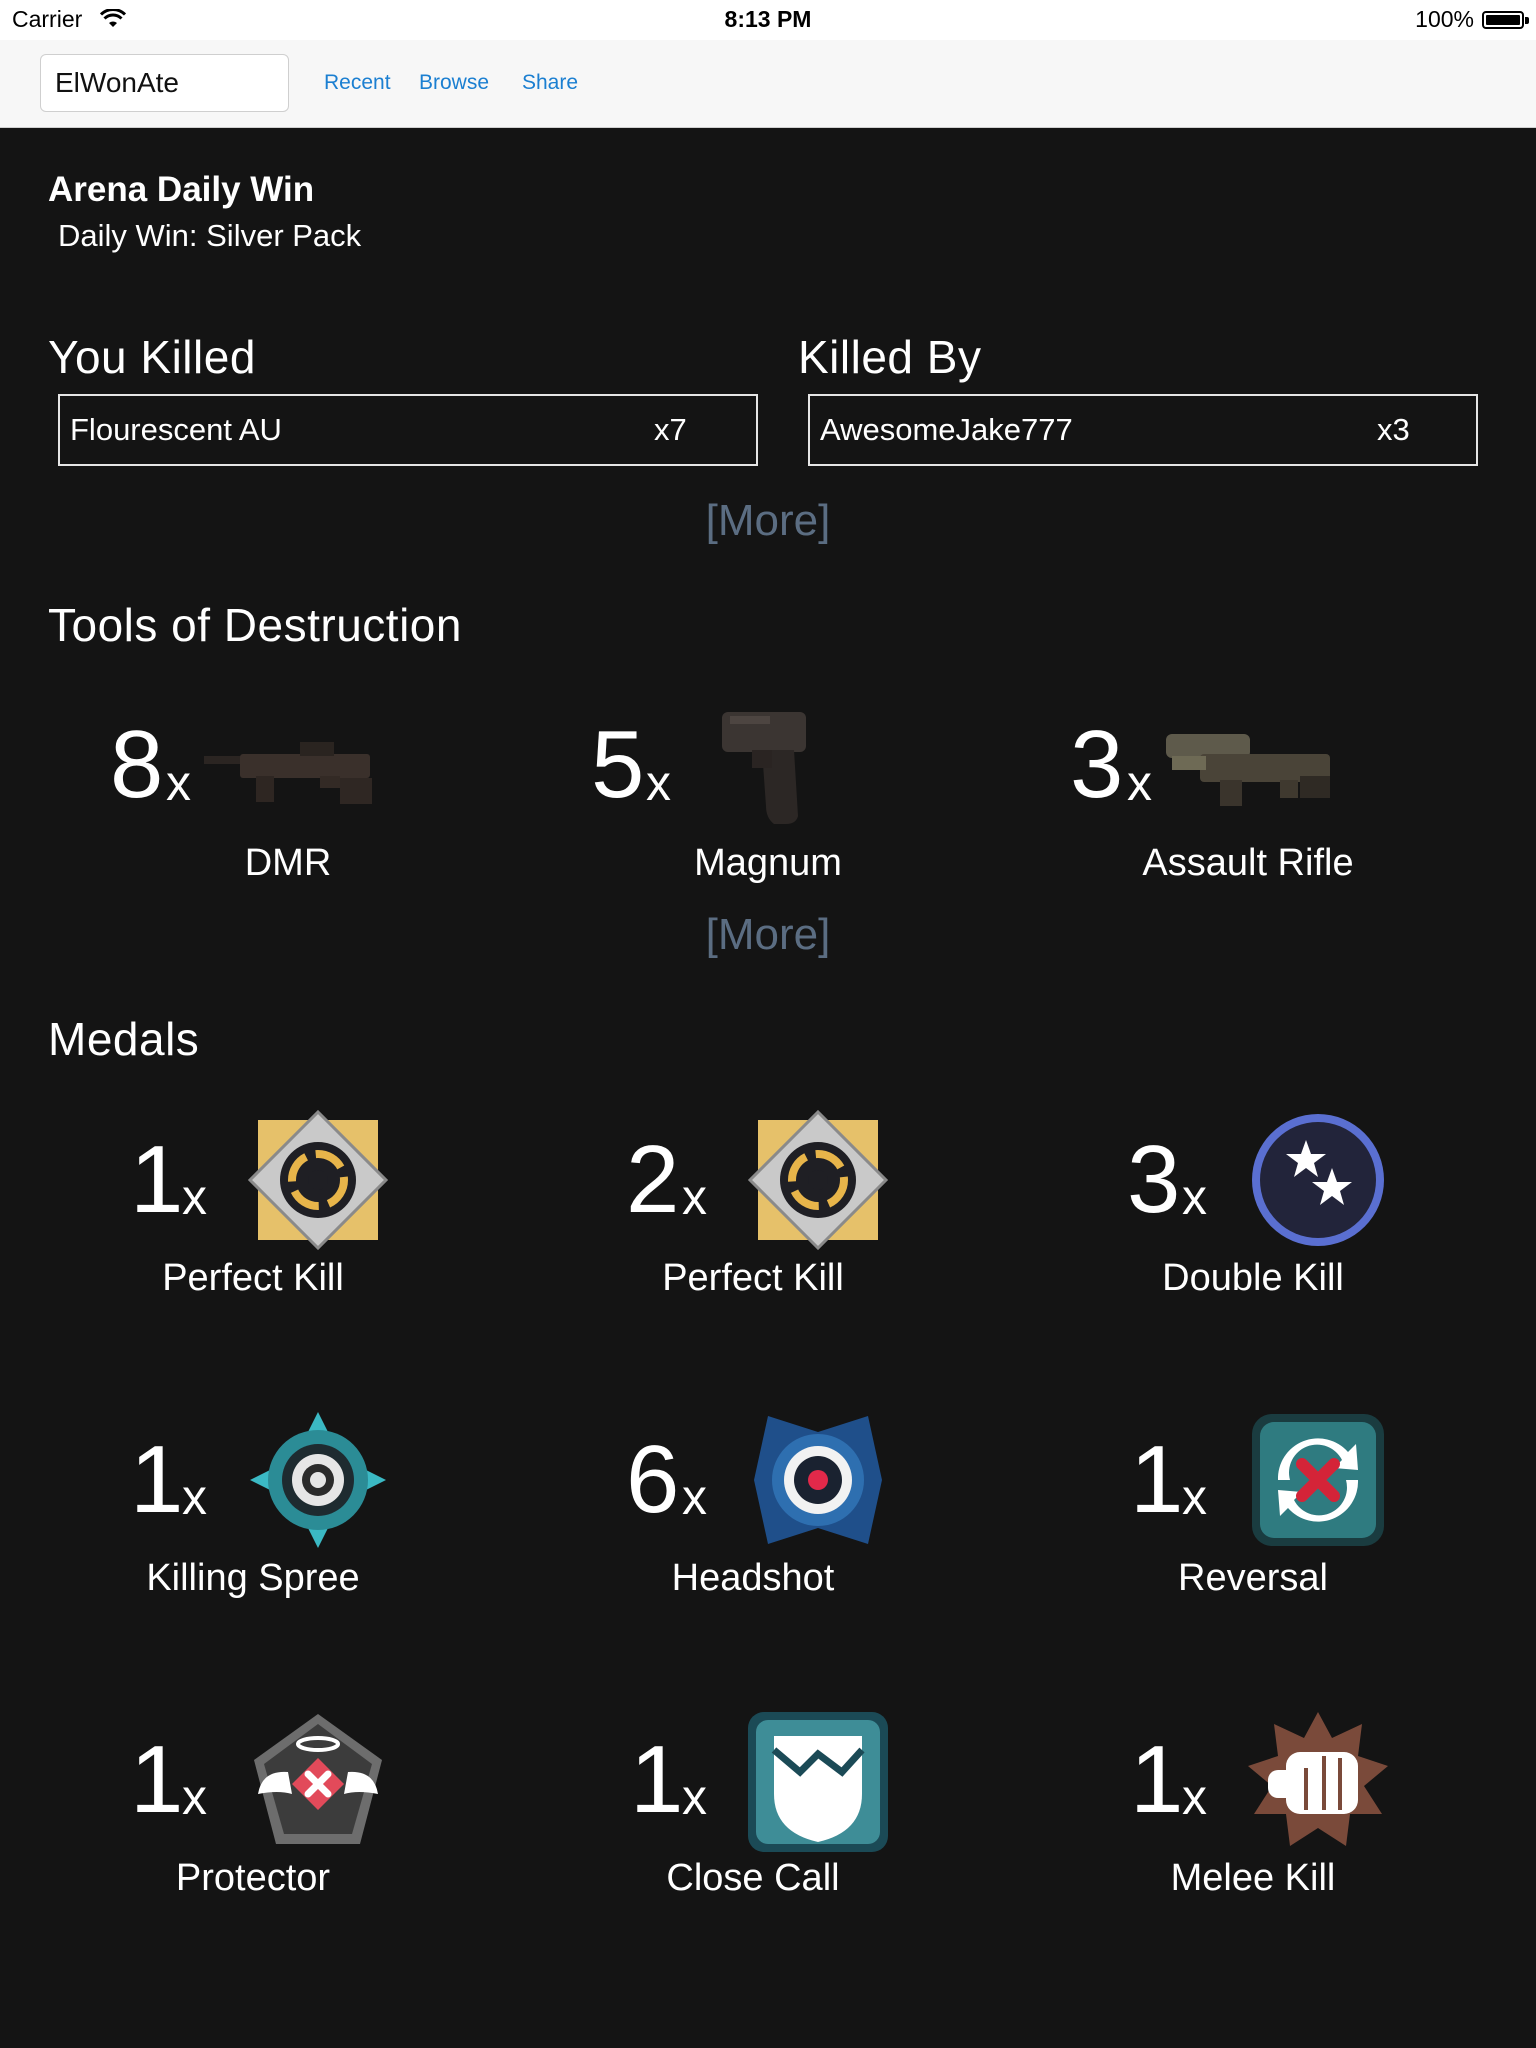 This screenshot has width=1536, height=2048. I want to click on nav-bar: ElWonAte Recent Browse Share, so click(768, 84).